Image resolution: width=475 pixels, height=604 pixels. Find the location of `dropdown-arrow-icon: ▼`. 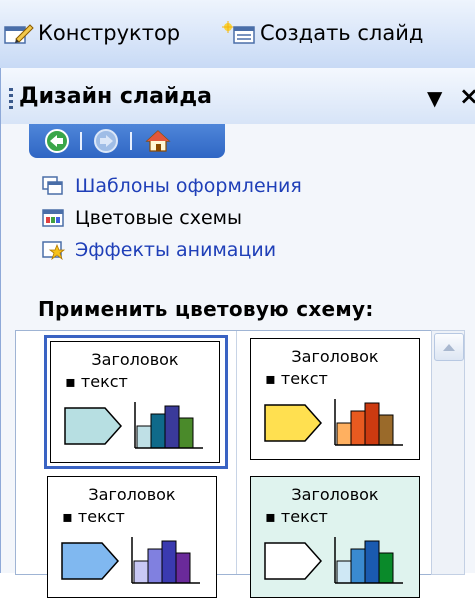

dropdown-arrow-icon: ▼ is located at coordinates (434, 98).